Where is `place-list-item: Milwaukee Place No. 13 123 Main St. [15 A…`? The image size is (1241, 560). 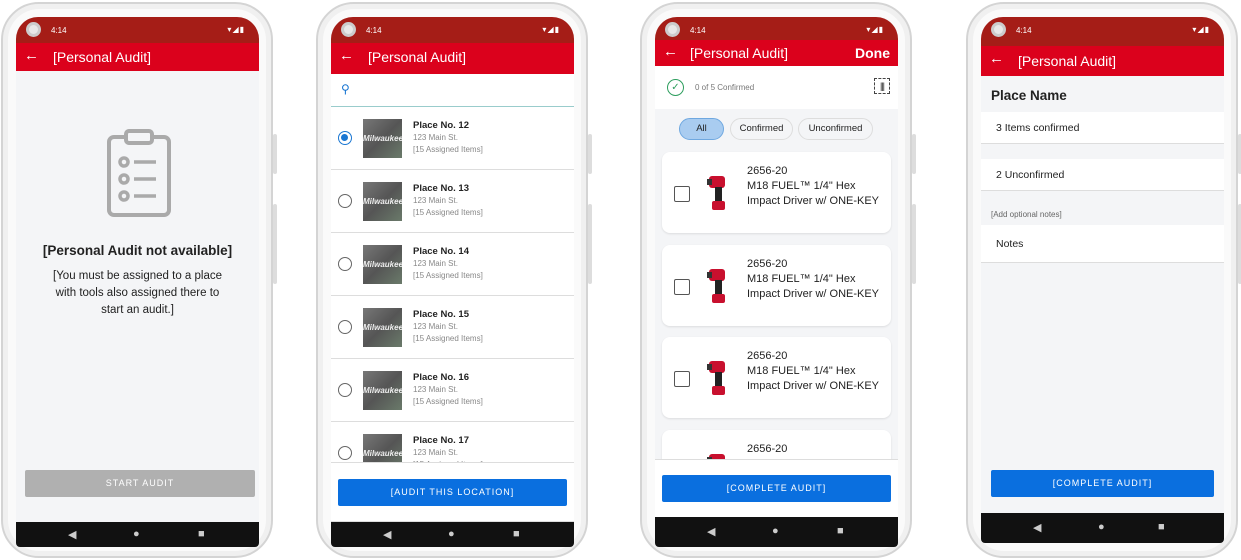 place-list-item: Milwaukee Place No. 13 123 Main St. [15 A… is located at coordinates (452, 201).